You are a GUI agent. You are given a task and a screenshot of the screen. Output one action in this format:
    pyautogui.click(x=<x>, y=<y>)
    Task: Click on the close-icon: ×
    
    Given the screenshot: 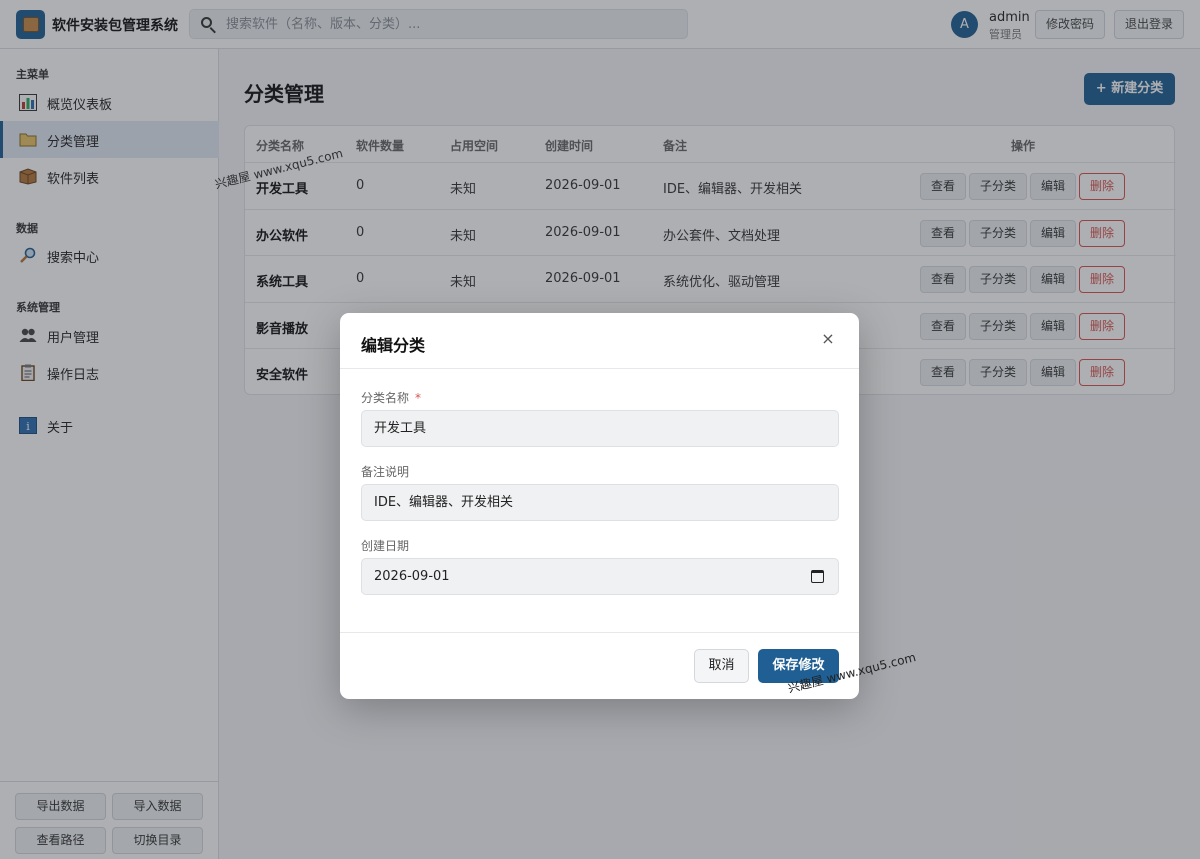 What is the action you would take?
    pyautogui.click(x=828, y=339)
    